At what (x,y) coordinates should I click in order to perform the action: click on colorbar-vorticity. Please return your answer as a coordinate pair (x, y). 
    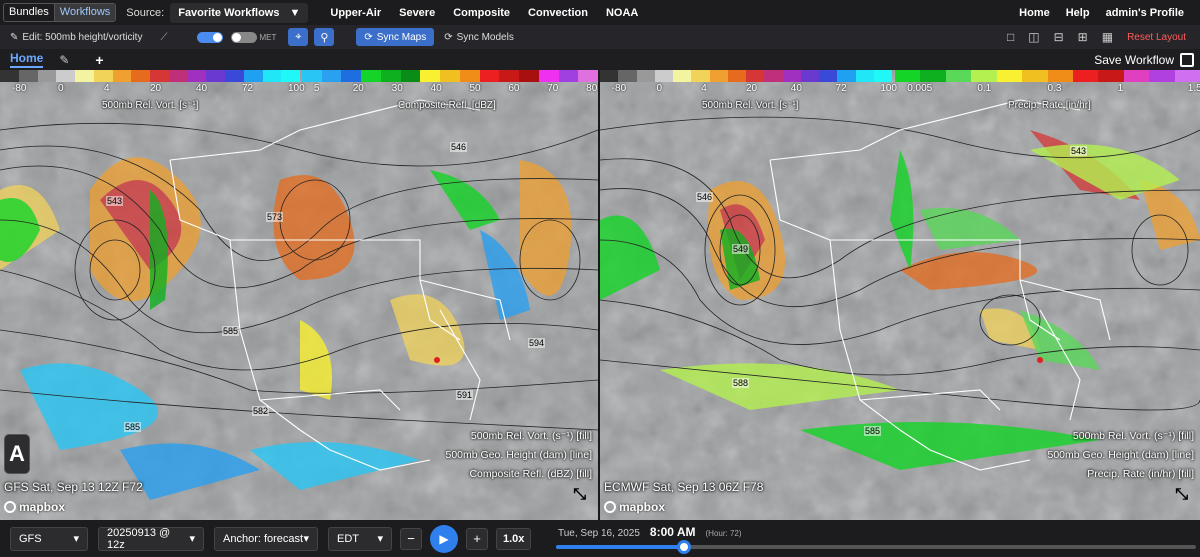
    Looking at the image, I should click on (746, 76).